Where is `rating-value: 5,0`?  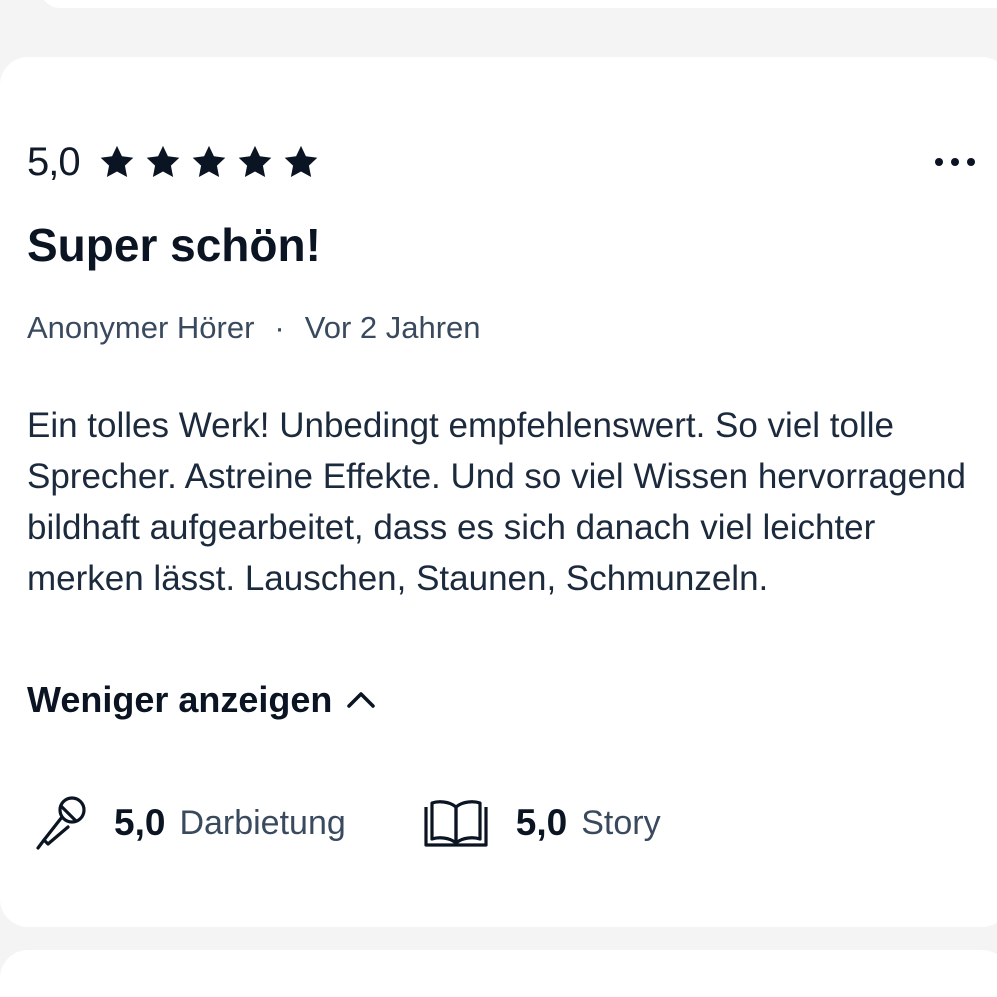 rating-value: 5,0 is located at coordinates (54, 161).